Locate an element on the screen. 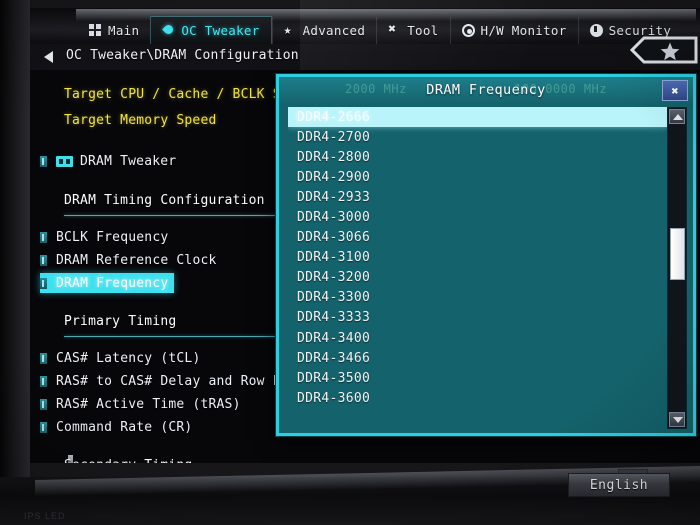 The height and width of the screenshot is (525, 700). tab-tool: Tool is located at coordinates (412, 30).